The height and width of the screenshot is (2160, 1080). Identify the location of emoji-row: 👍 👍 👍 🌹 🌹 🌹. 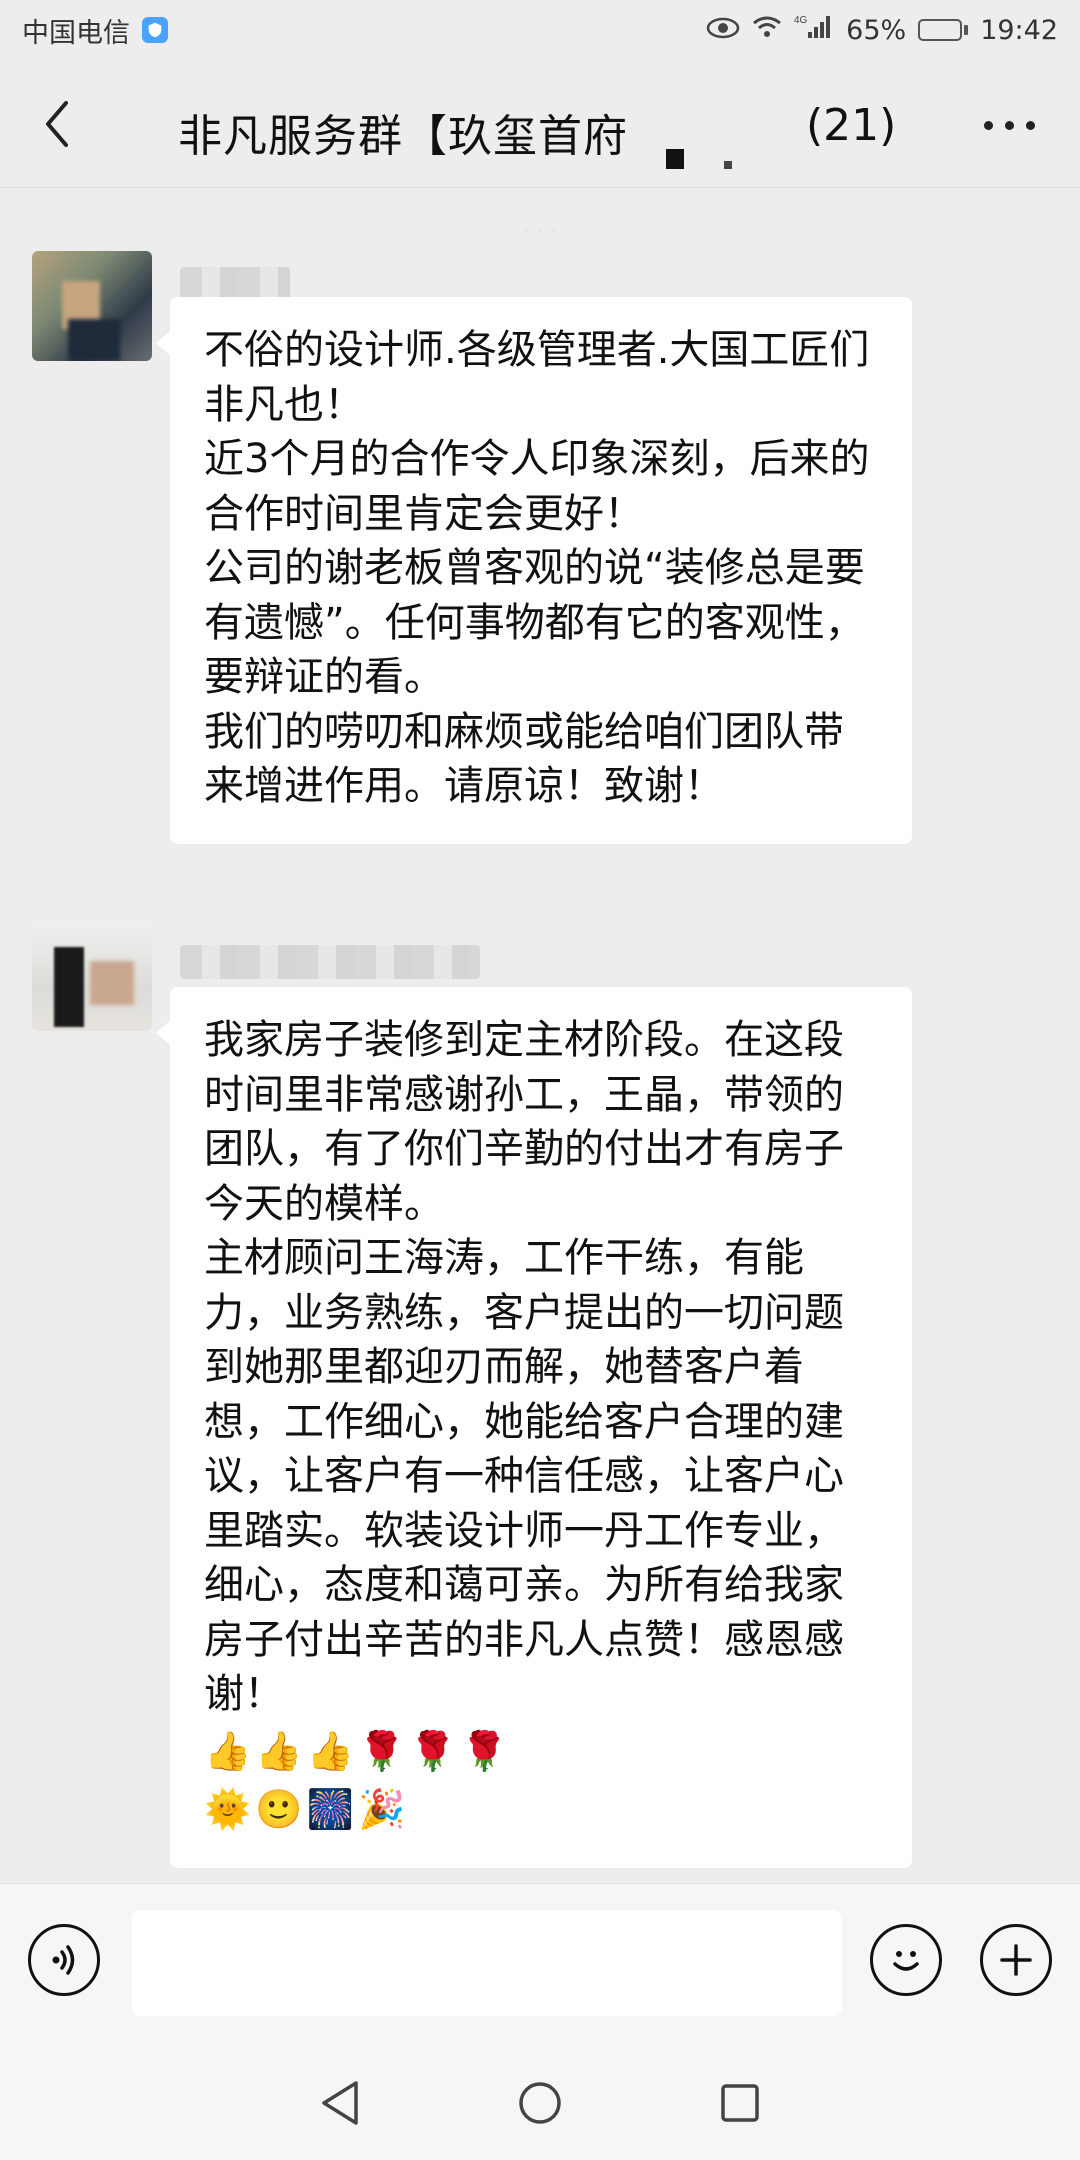
(541, 1751).